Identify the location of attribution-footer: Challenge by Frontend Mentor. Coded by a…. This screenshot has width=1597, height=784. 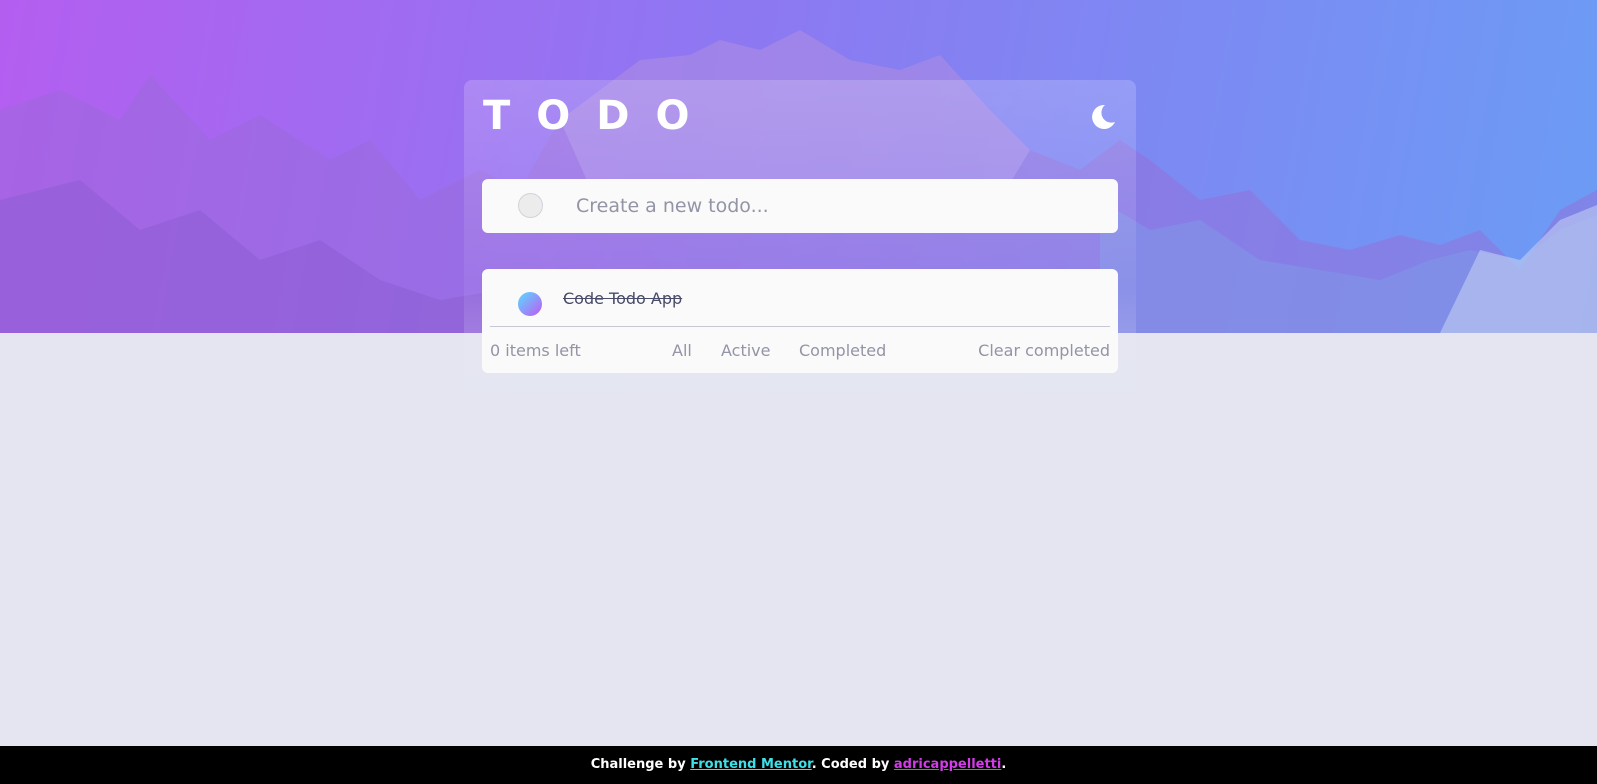
(798, 765).